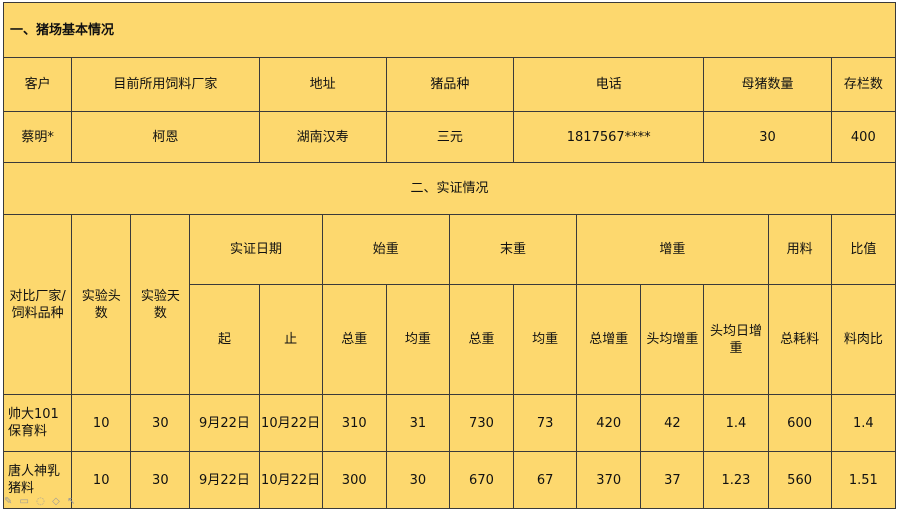  I want to click on header-phone: 电话, so click(609, 84).